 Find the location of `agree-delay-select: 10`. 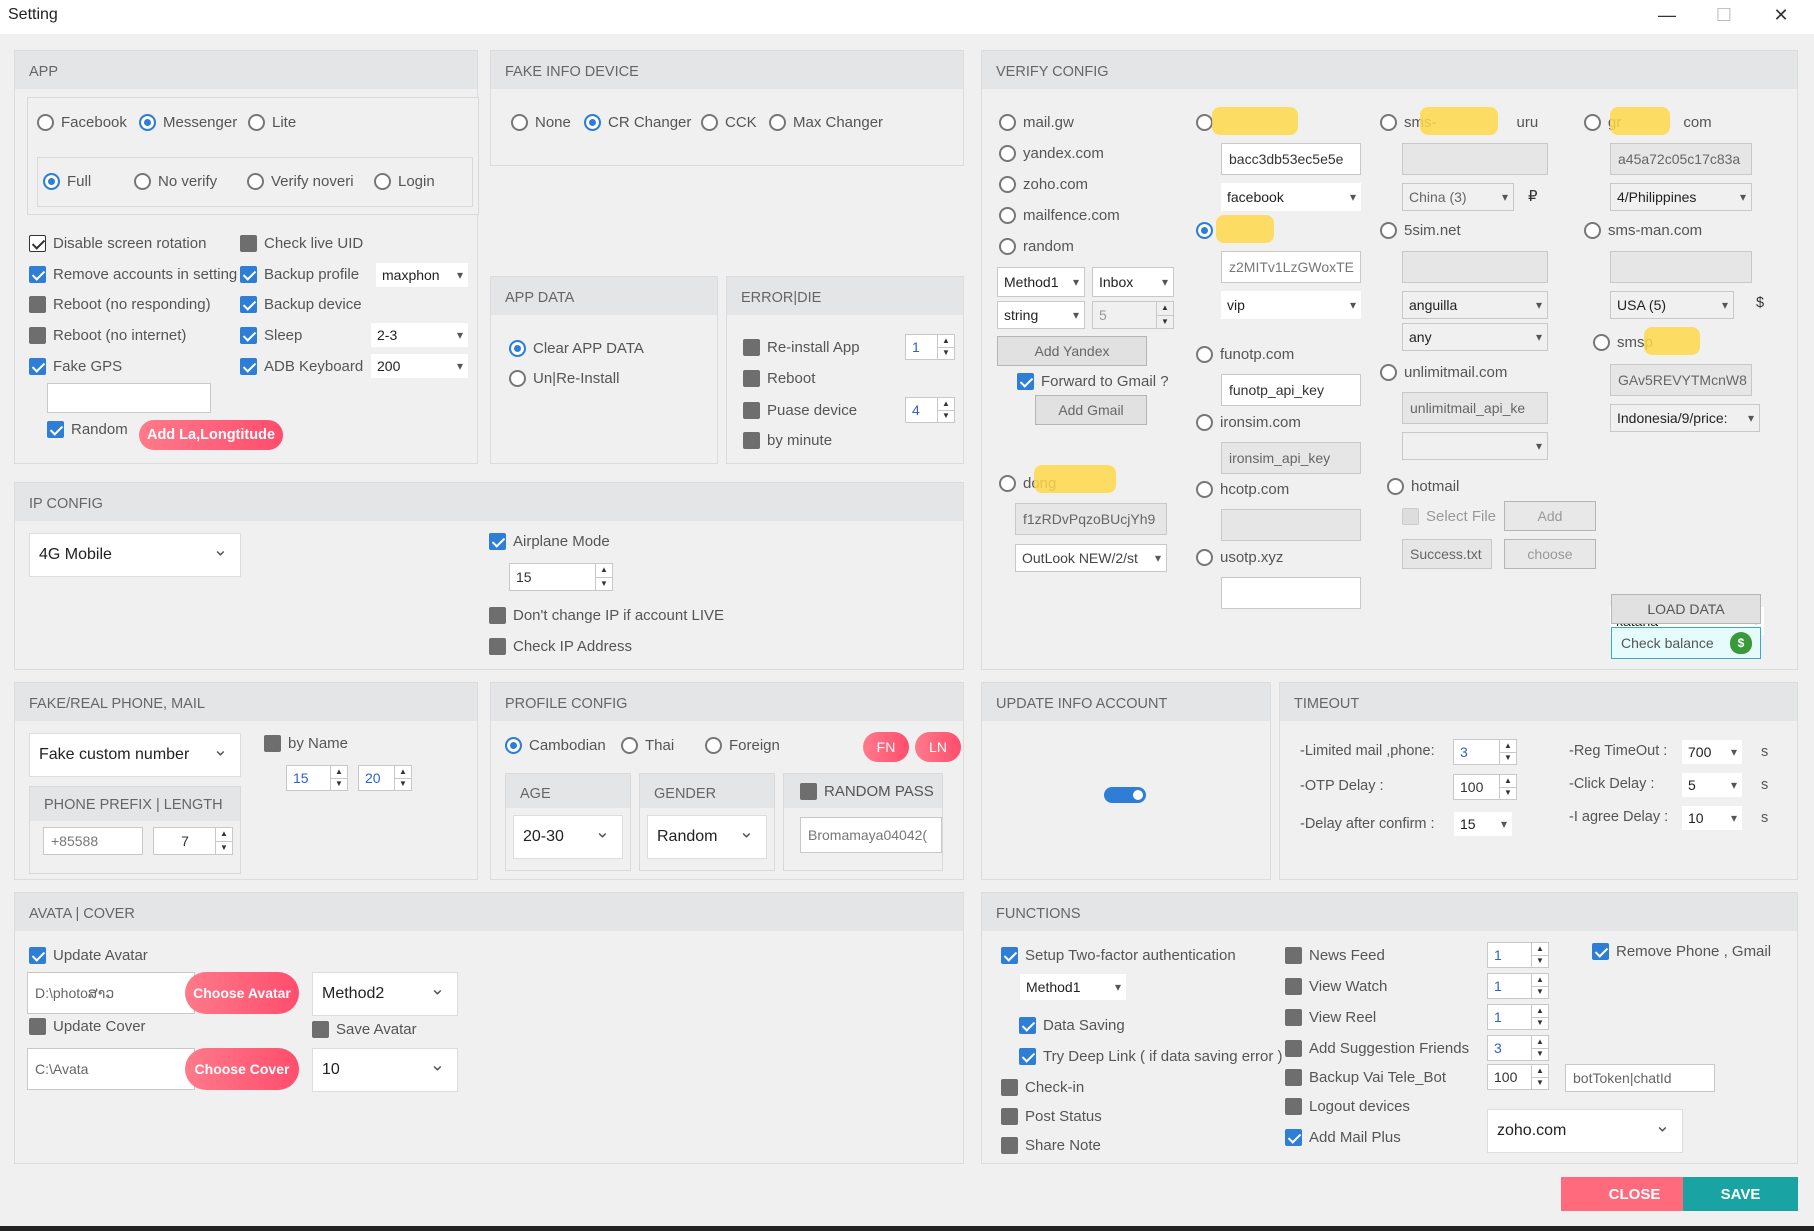

agree-delay-select: 10 is located at coordinates (1712, 818).